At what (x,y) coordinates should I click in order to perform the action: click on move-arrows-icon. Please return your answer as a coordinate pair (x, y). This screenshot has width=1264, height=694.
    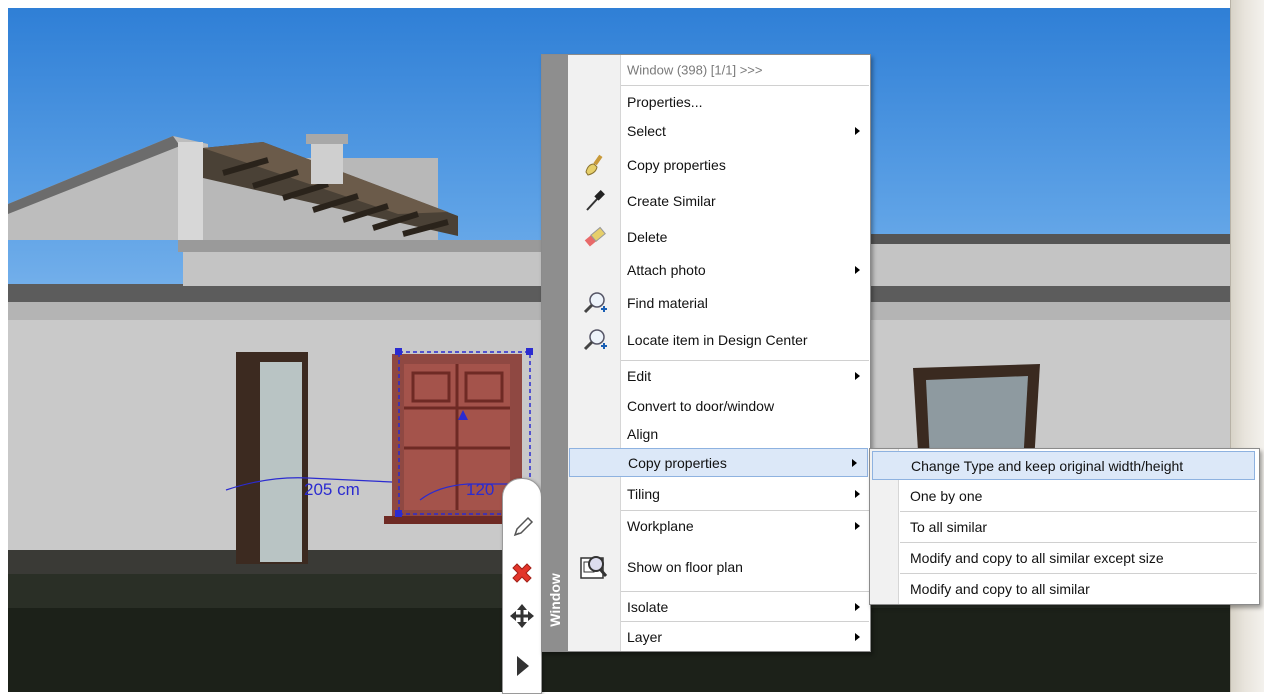
    Looking at the image, I should click on (522, 616).